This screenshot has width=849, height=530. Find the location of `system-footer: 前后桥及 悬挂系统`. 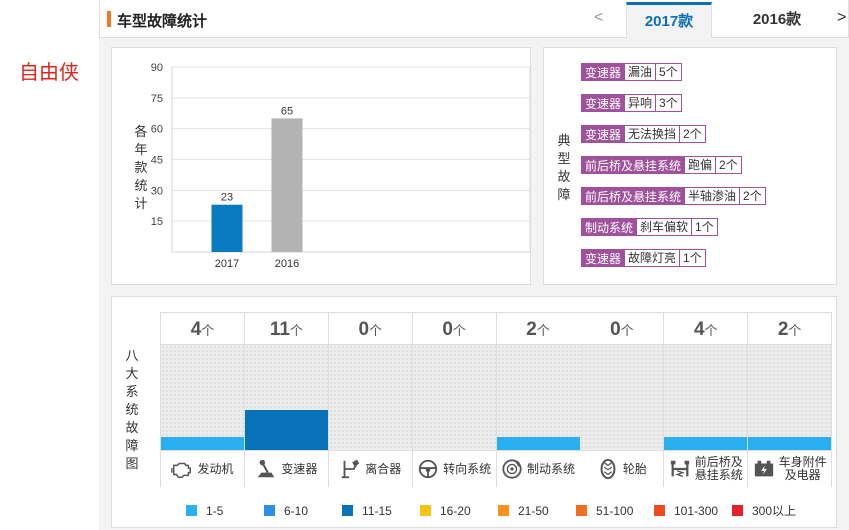

system-footer: 前后桥及 悬挂系统 is located at coordinates (706, 468).